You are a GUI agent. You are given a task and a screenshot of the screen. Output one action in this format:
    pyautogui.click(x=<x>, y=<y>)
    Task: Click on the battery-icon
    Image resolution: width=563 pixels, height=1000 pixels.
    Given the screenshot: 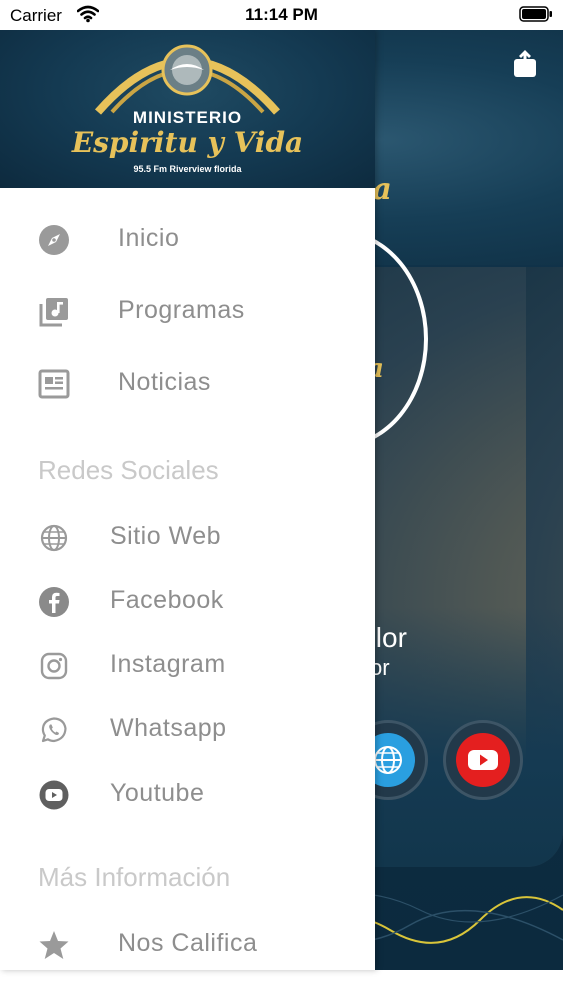 What is the action you would take?
    pyautogui.click(x=536, y=16)
    